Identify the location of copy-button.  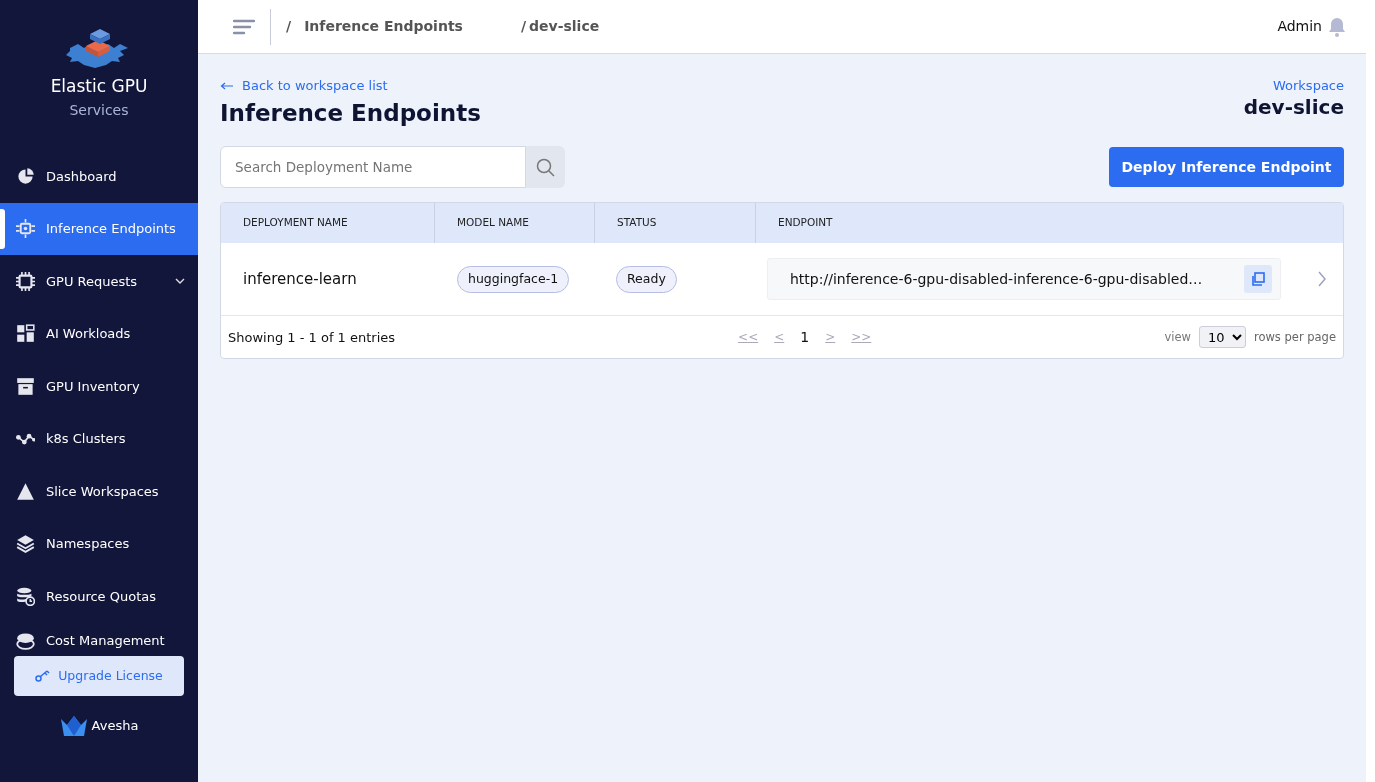
(1258, 279).